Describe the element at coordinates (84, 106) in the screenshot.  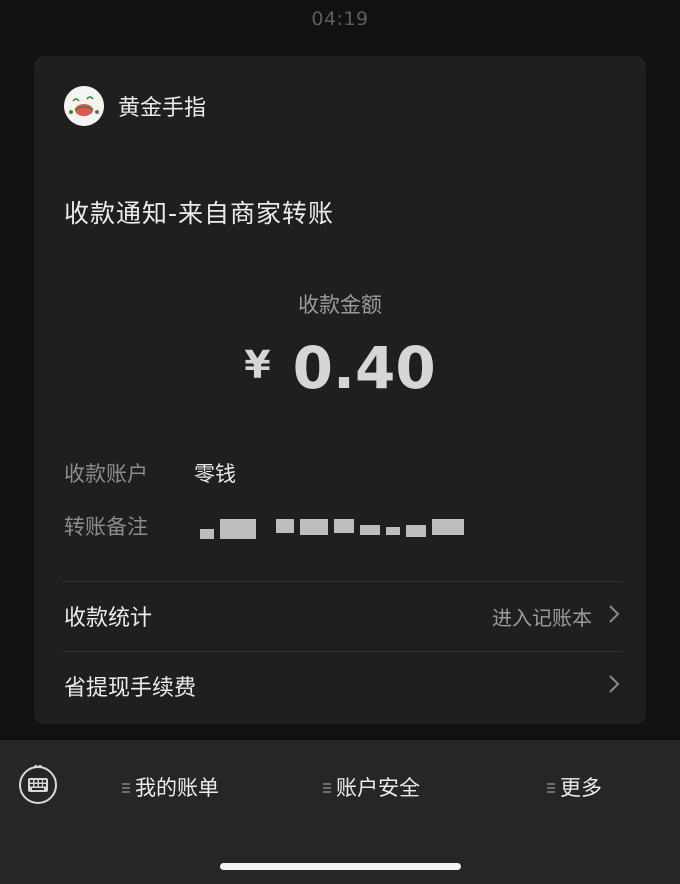
I see `app-avatar-icon` at that location.